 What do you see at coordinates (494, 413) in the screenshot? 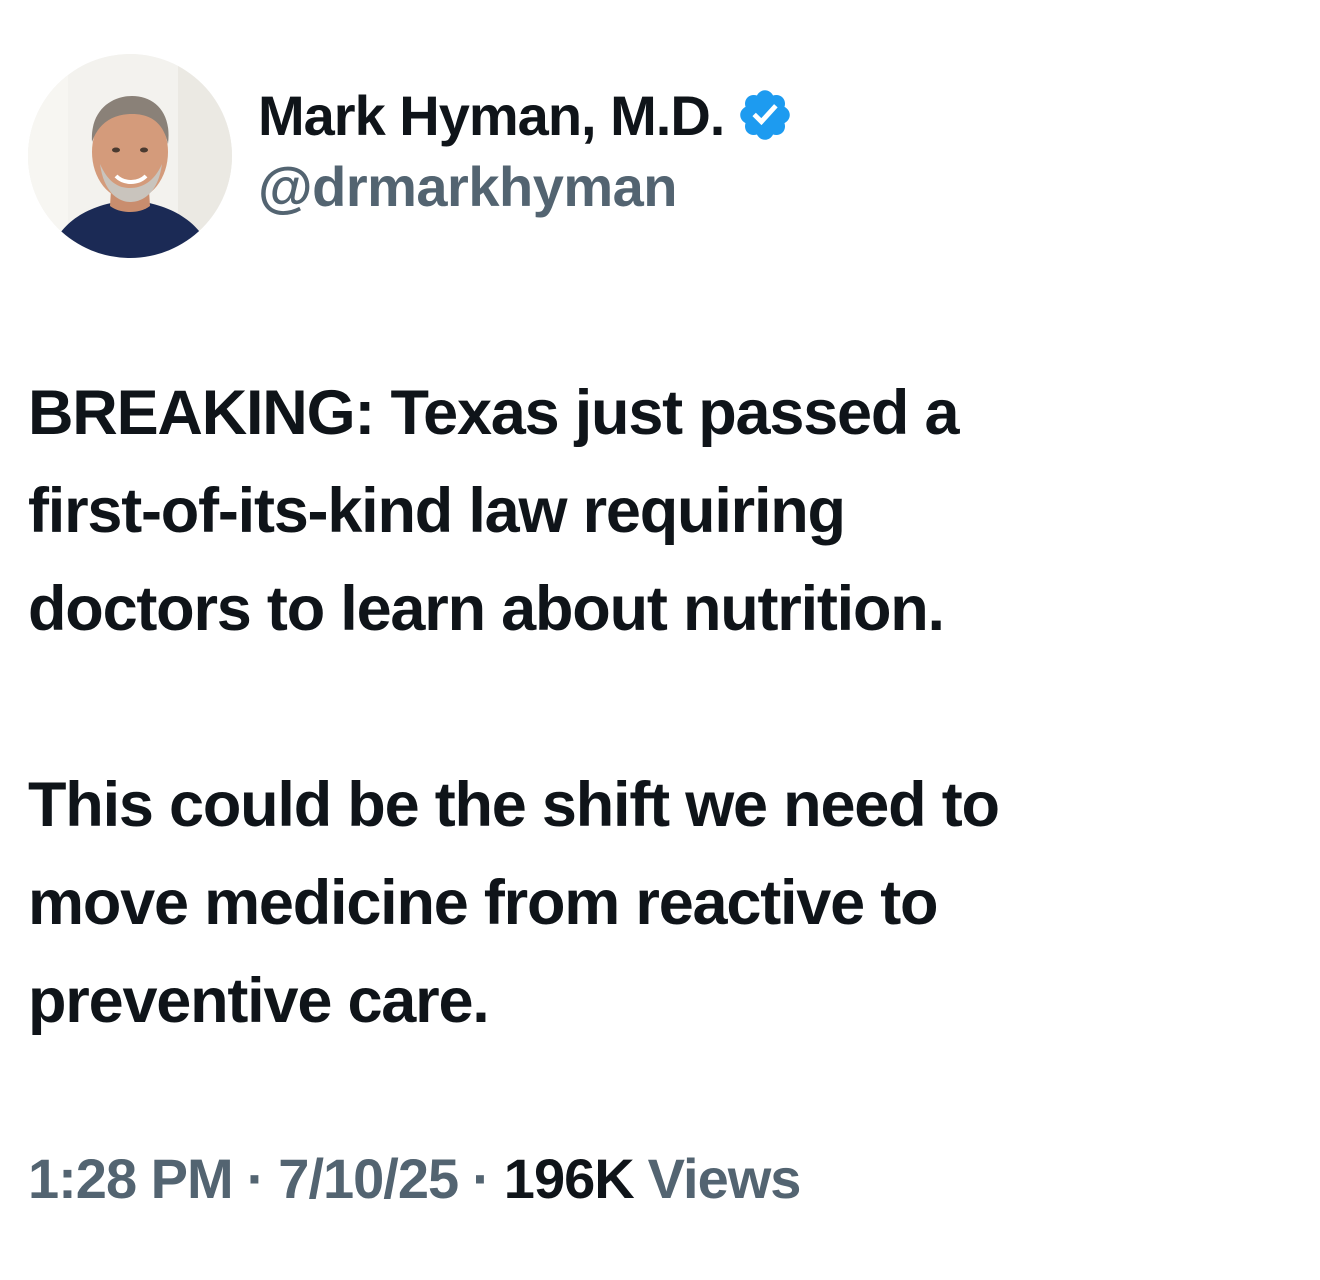
I see `tweet-line: BREAKING: Texas just passed a` at bounding box center [494, 413].